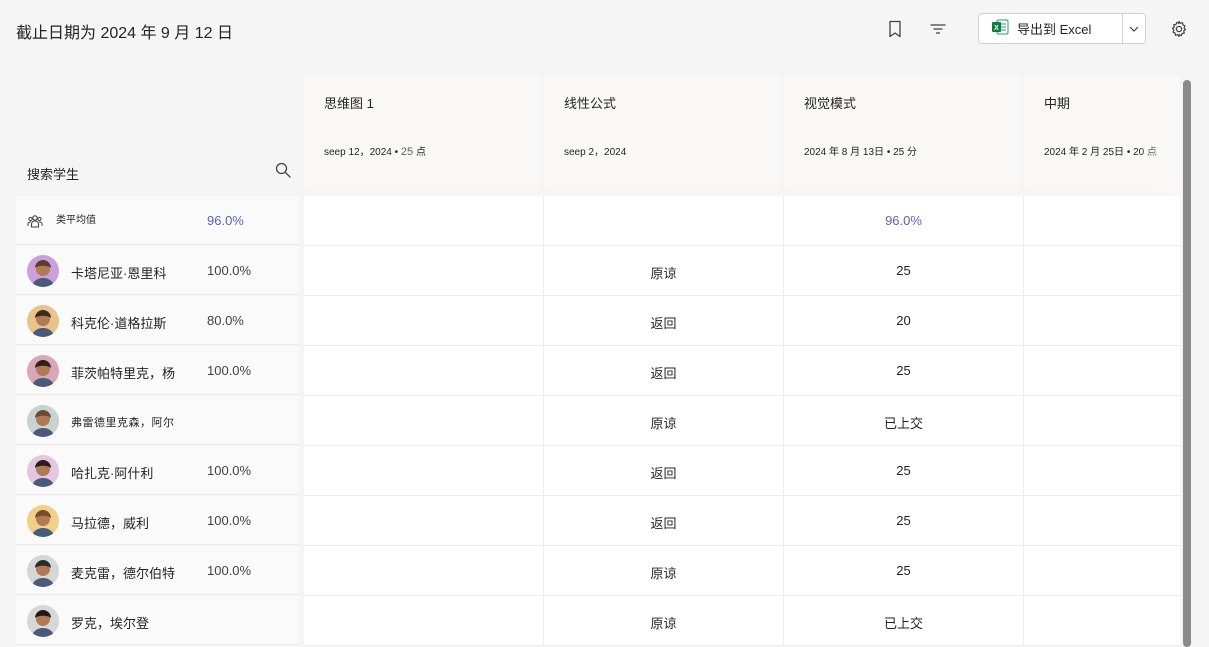 The image size is (1209, 647). What do you see at coordinates (662, 133) in the screenshot?
I see `assignment-column-header: 线性公式 seep 2，2024` at bounding box center [662, 133].